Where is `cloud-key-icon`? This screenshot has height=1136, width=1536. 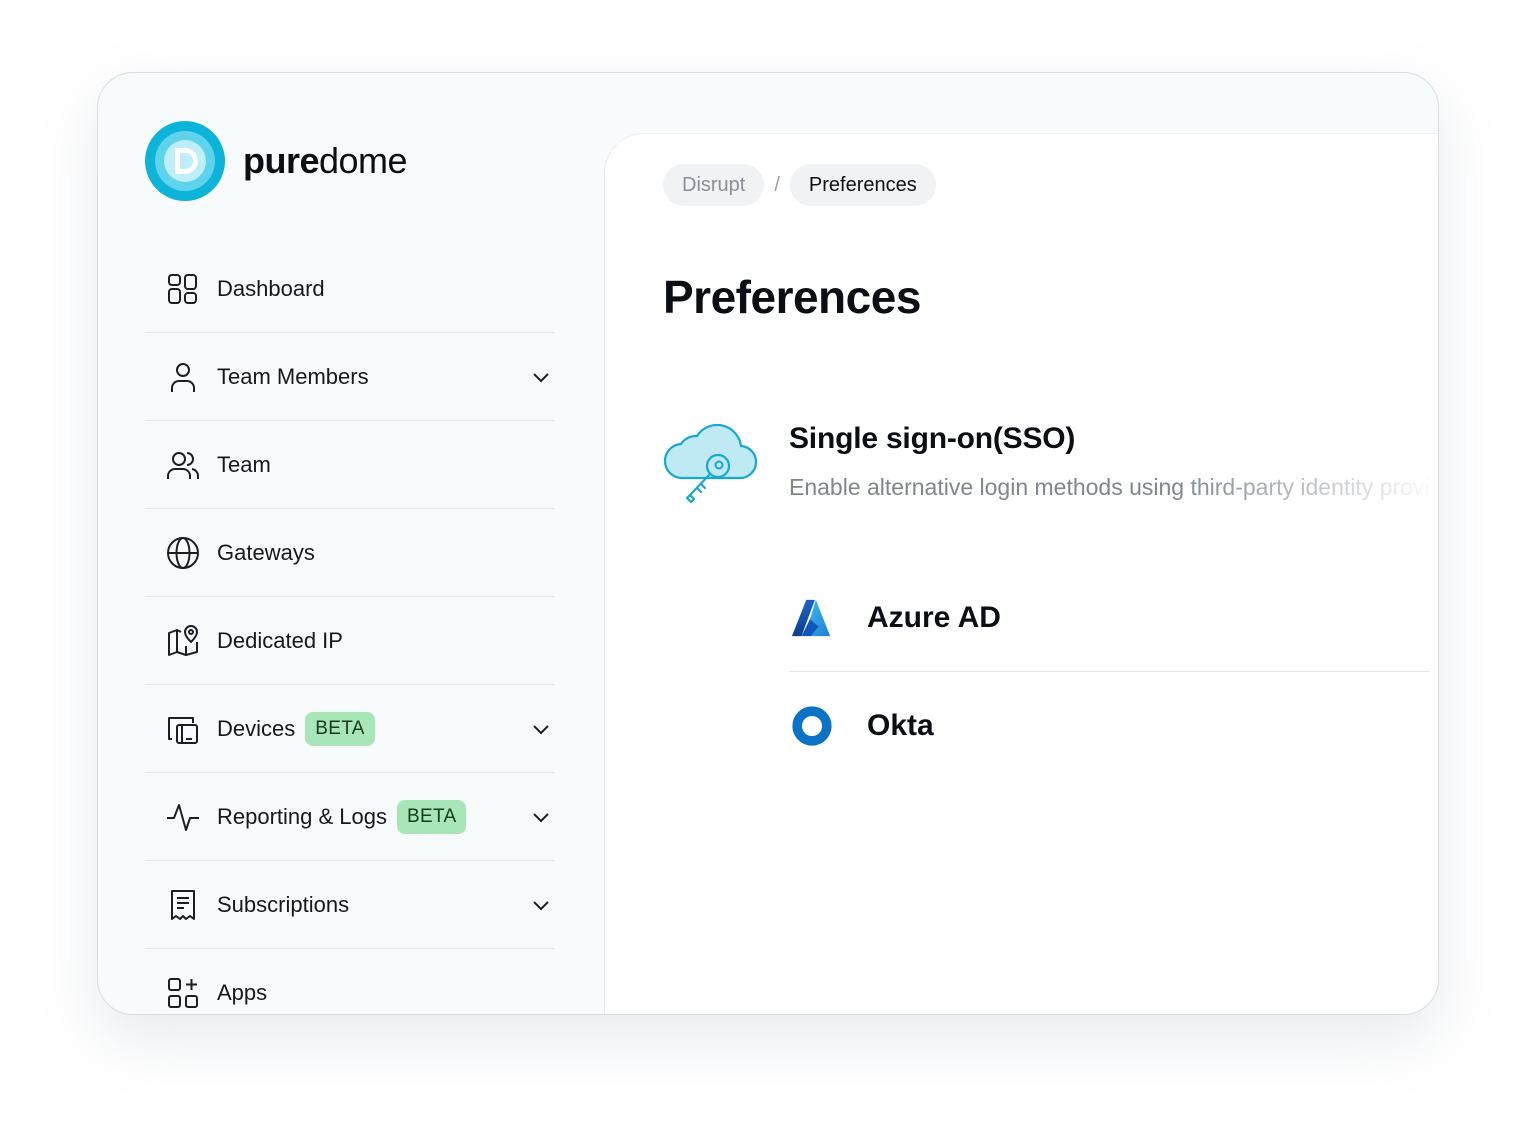 cloud-key-icon is located at coordinates (710, 463).